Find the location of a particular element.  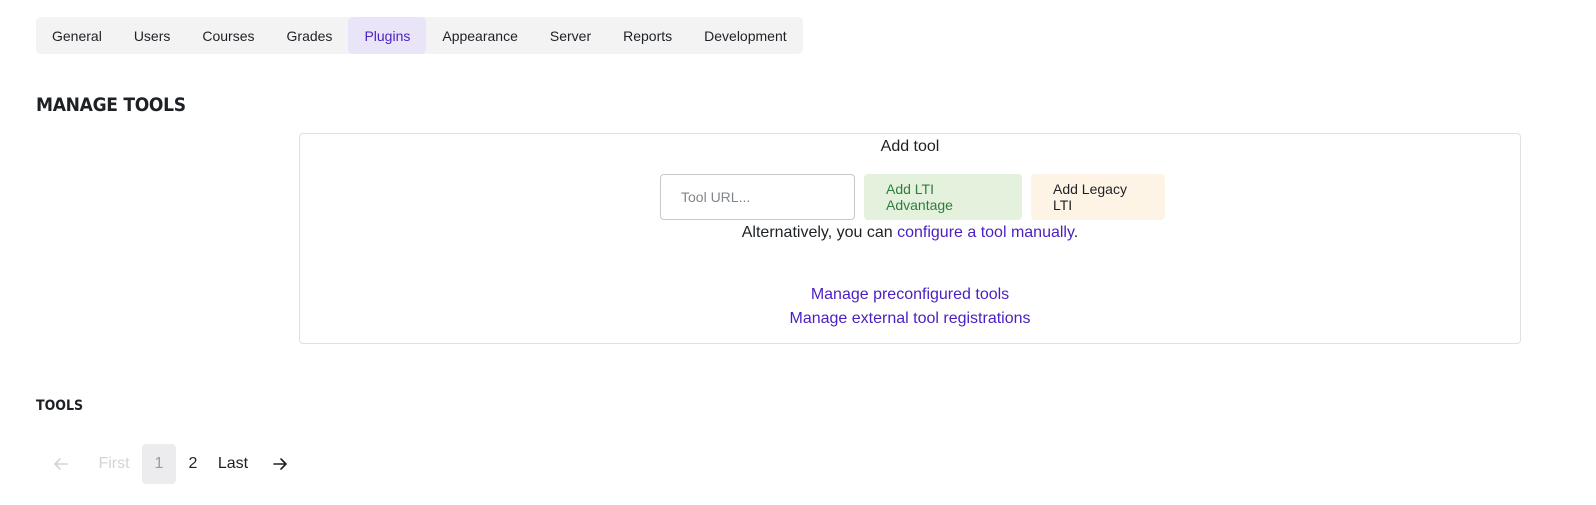

tab-appearance: Appearance is located at coordinates (480, 35).